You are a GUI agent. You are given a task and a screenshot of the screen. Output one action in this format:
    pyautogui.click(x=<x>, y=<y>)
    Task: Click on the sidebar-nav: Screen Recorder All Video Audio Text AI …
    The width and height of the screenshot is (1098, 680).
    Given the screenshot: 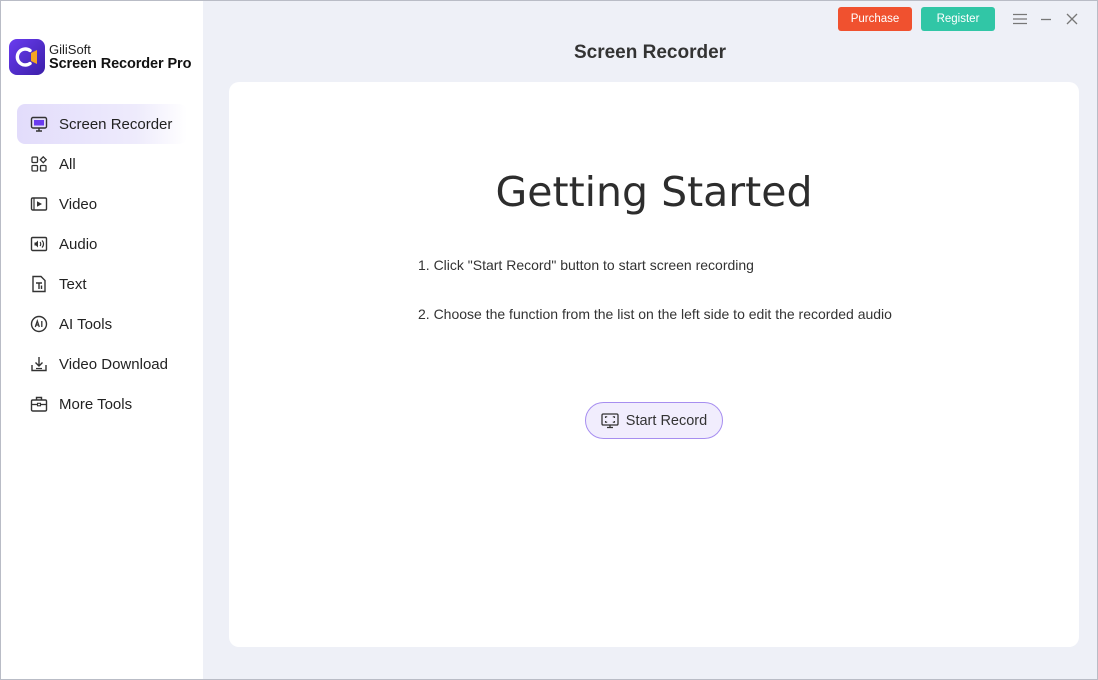 What is the action you would take?
    pyautogui.click(x=102, y=264)
    